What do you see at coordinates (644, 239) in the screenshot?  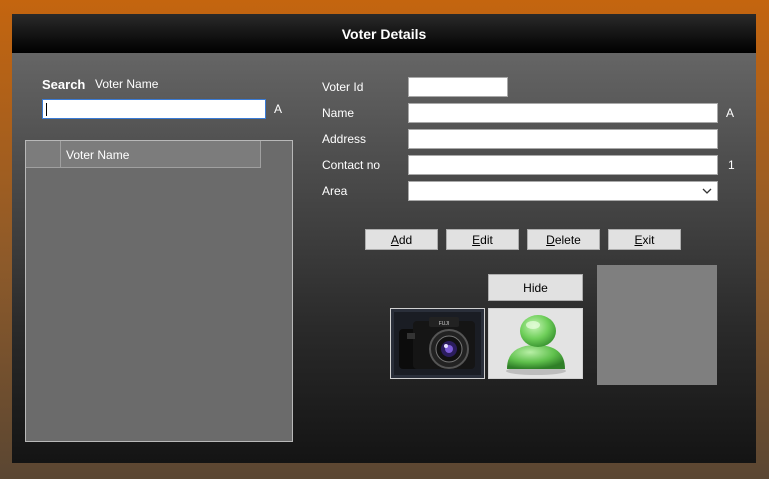 I see `exit-button: Exit` at bounding box center [644, 239].